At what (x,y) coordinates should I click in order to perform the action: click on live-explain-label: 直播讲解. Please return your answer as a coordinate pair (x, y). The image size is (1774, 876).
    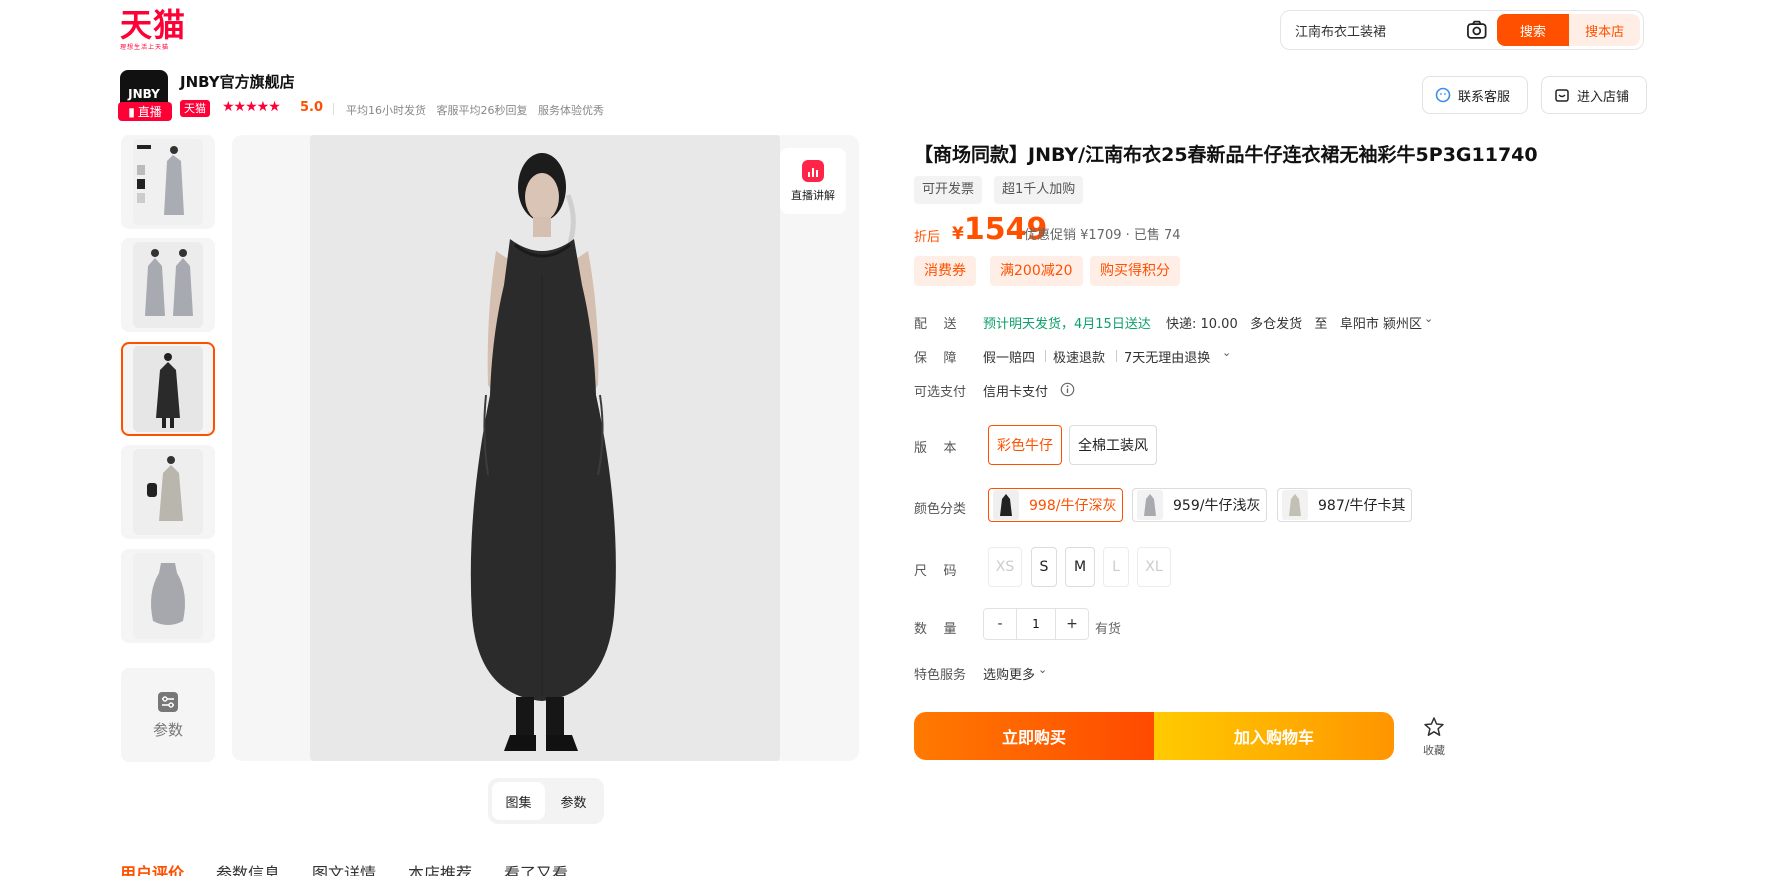
    Looking at the image, I should click on (813, 195).